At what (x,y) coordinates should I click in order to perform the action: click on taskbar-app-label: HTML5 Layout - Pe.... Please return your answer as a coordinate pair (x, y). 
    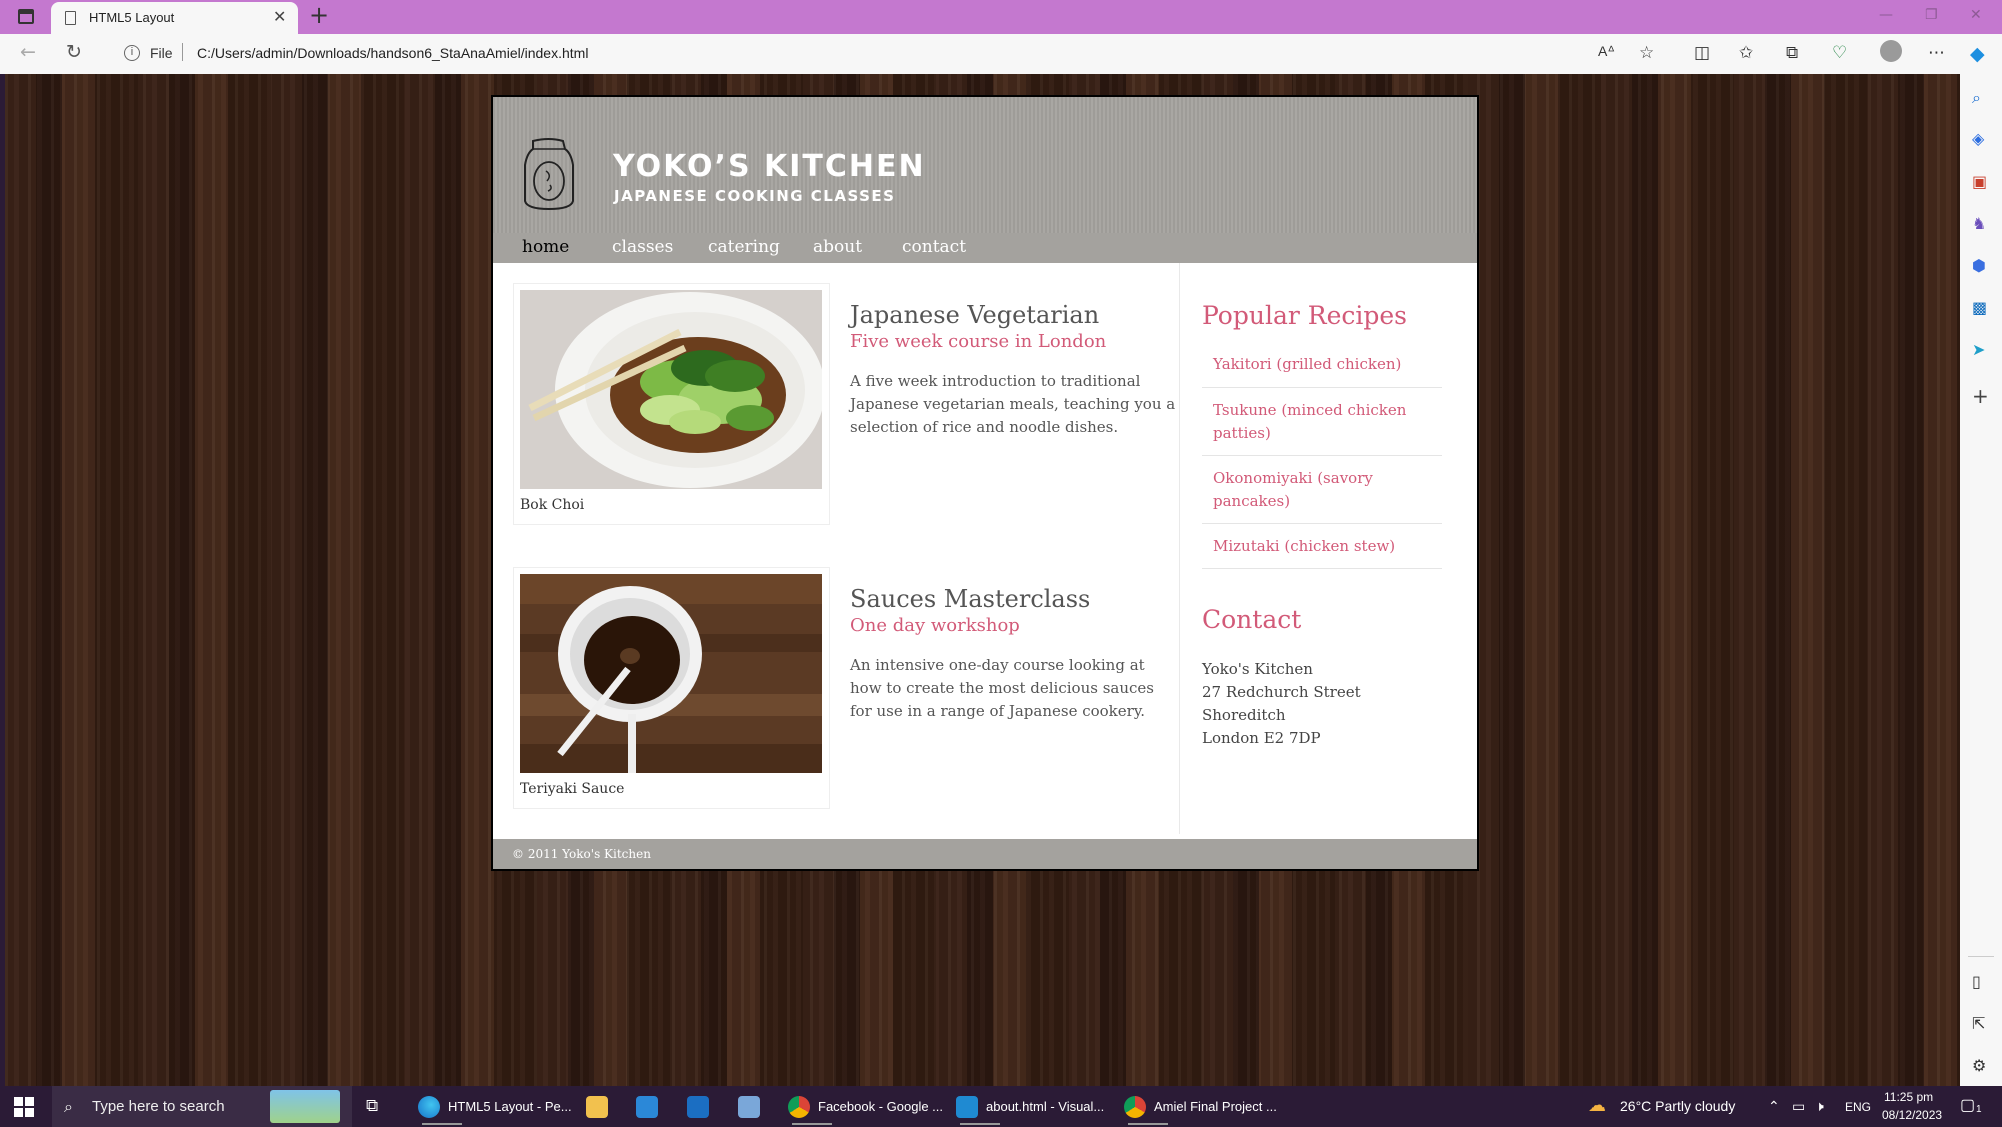
    Looking at the image, I should click on (510, 1106).